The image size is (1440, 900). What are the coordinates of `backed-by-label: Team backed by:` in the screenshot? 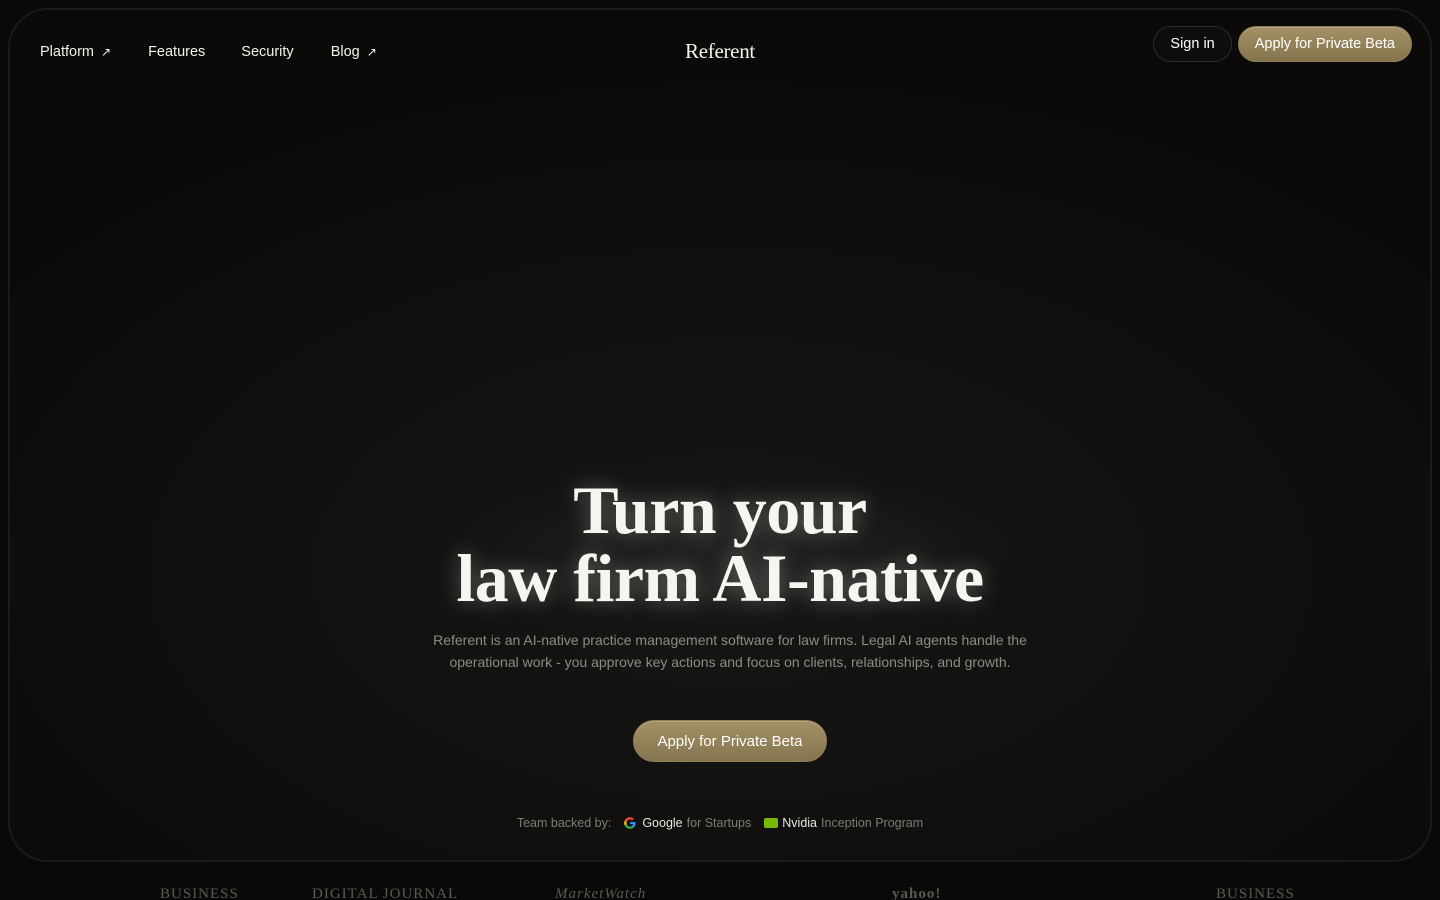 It's located at (564, 823).